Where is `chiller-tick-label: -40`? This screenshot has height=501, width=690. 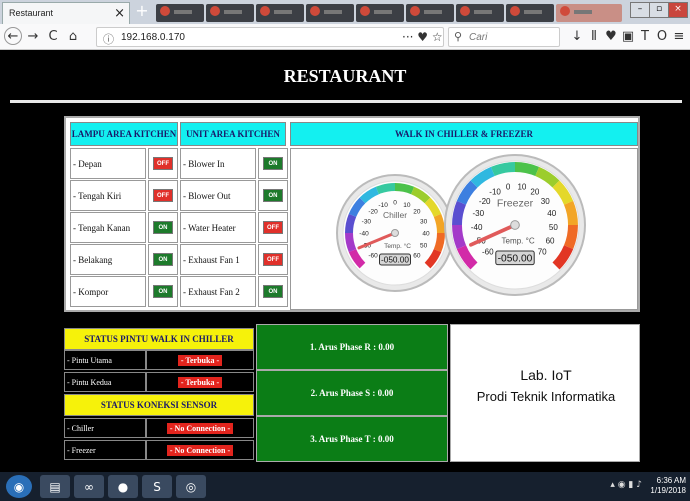 chiller-tick-label: -40 is located at coordinates (364, 234).